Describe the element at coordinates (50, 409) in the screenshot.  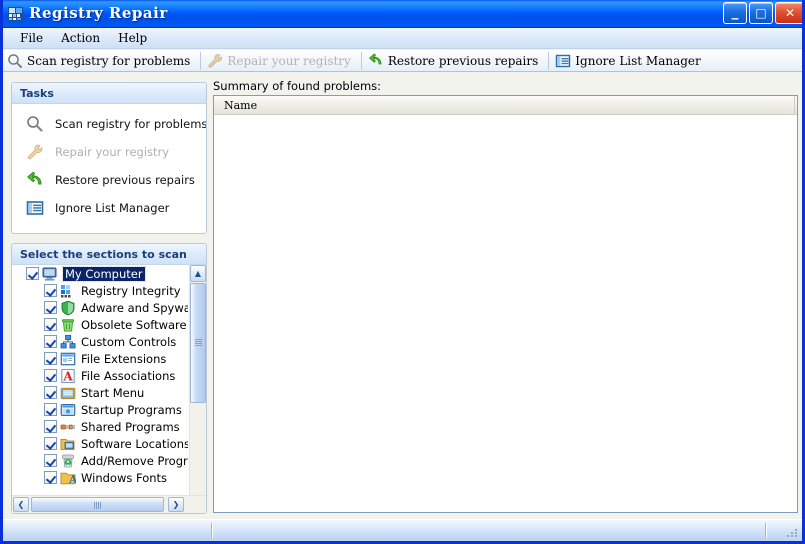
I see `checkbox-startup-programs` at that location.